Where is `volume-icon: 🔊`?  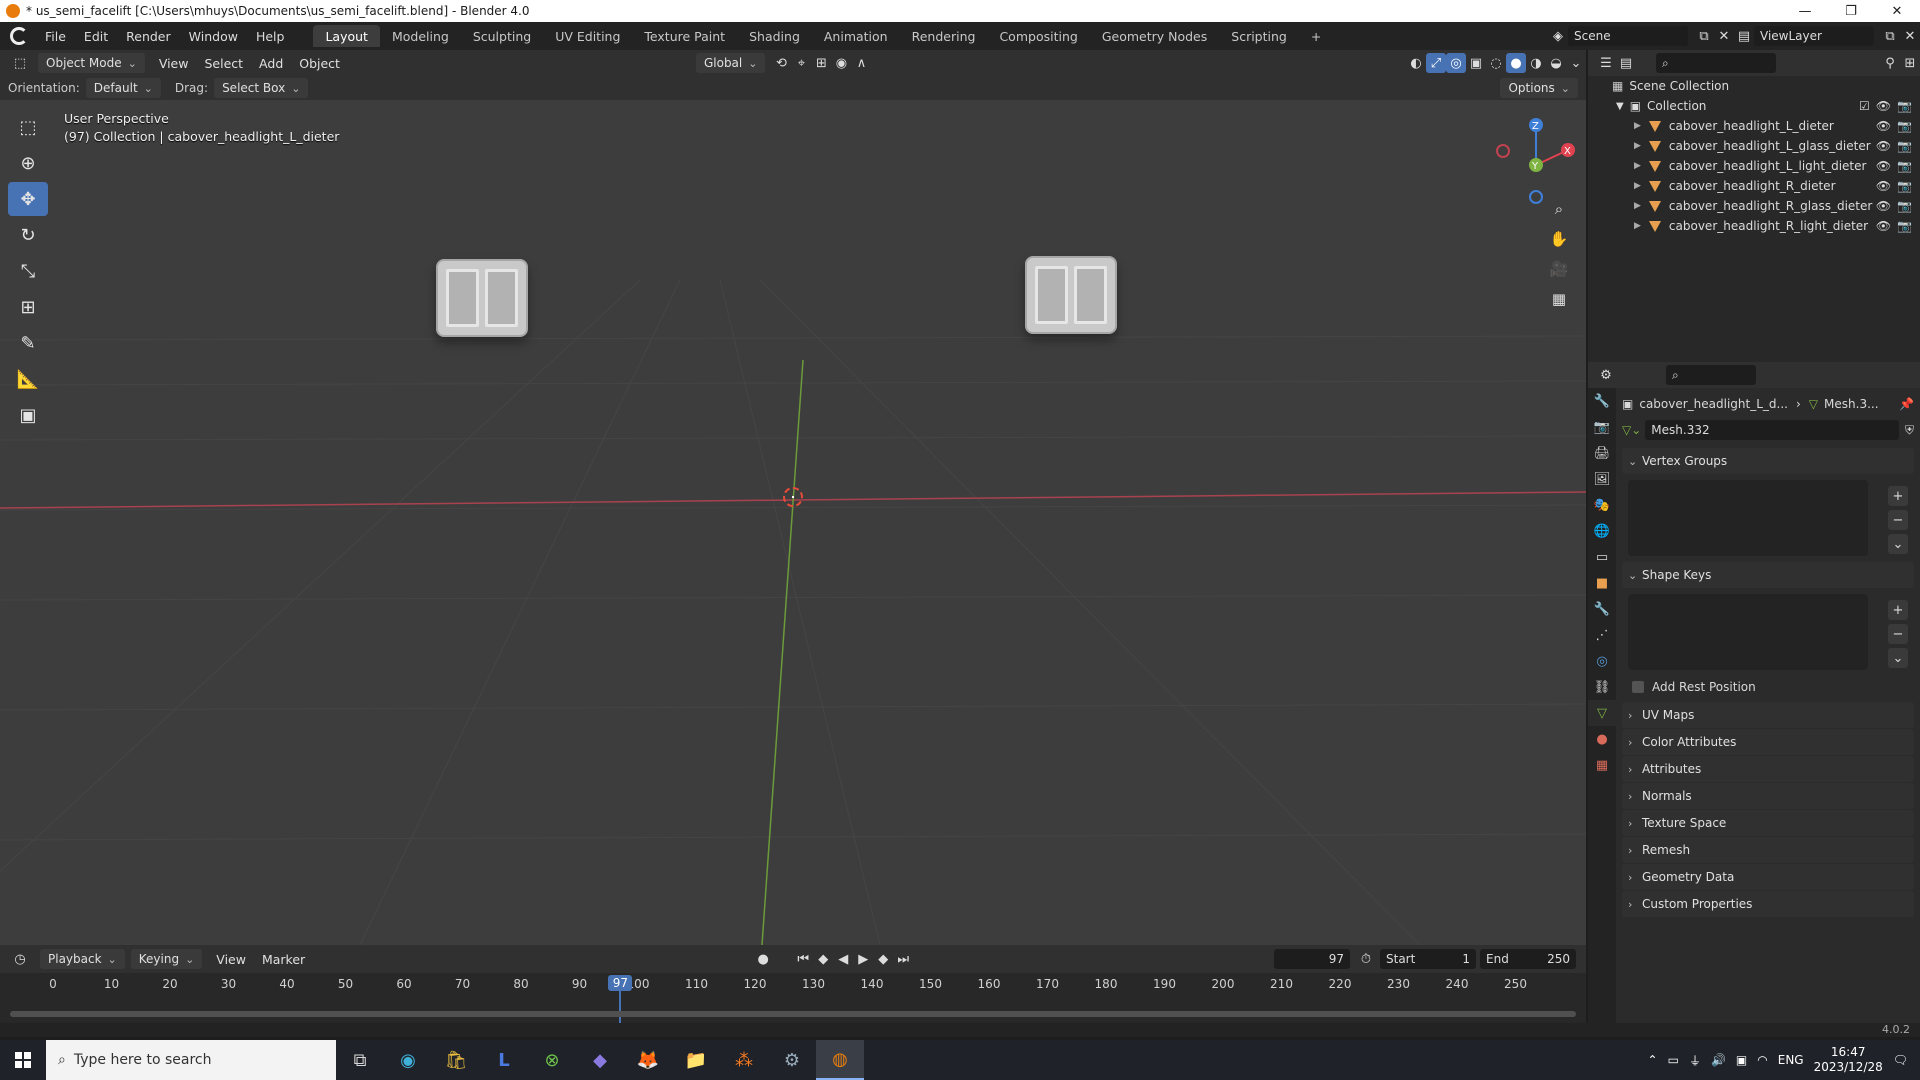 volume-icon: 🔊 is located at coordinates (1718, 1060).